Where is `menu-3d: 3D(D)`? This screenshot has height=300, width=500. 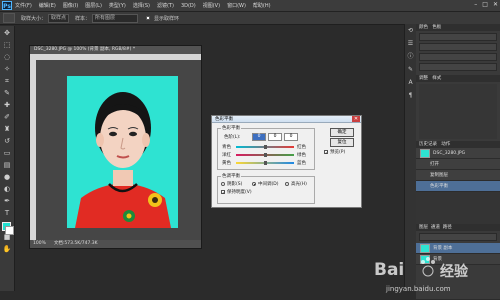
menu-3d: 3D(D) is located at coordinates (188, 6).